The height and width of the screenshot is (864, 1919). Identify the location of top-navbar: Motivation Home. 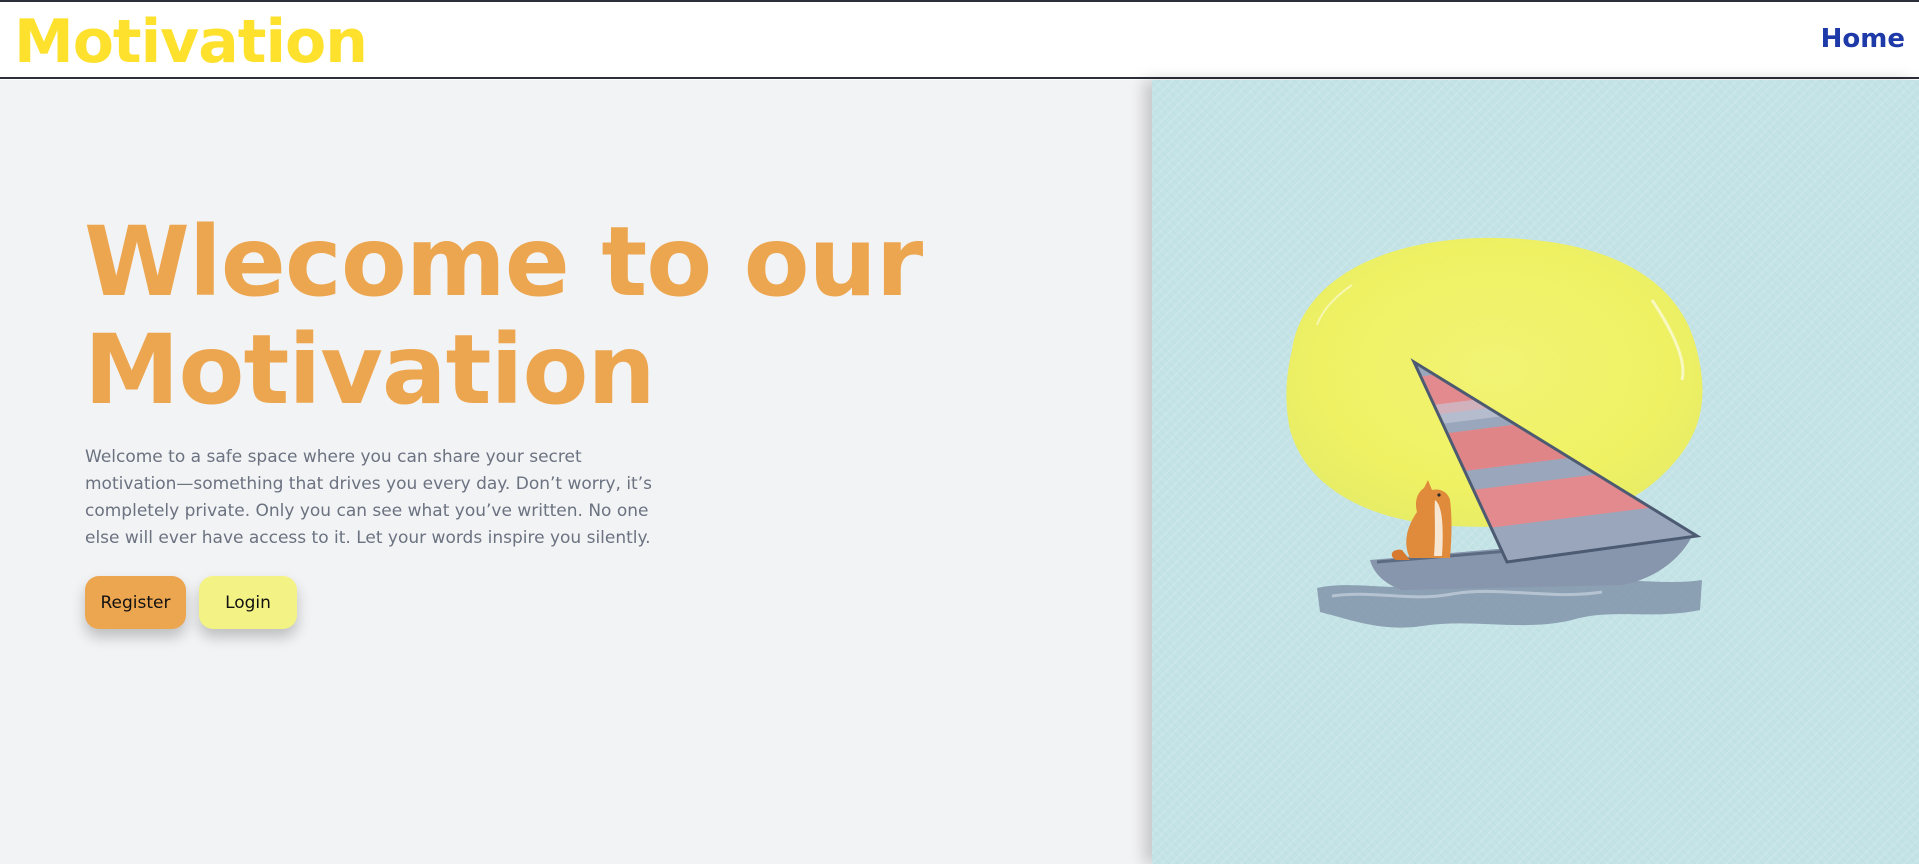
(959, 40).